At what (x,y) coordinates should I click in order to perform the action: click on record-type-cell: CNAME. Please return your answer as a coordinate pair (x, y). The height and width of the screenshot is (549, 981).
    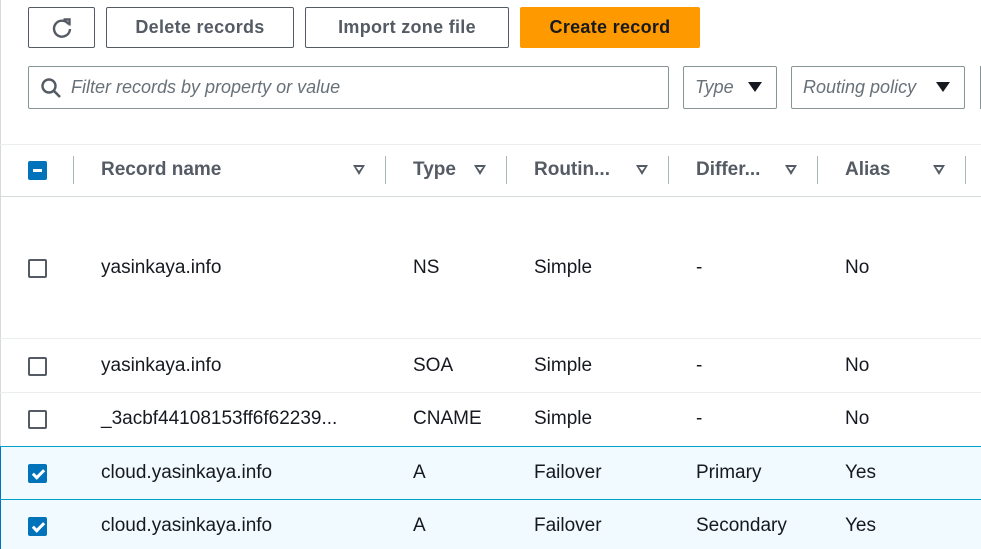
    Looking at the image, I should click on (447, 418).